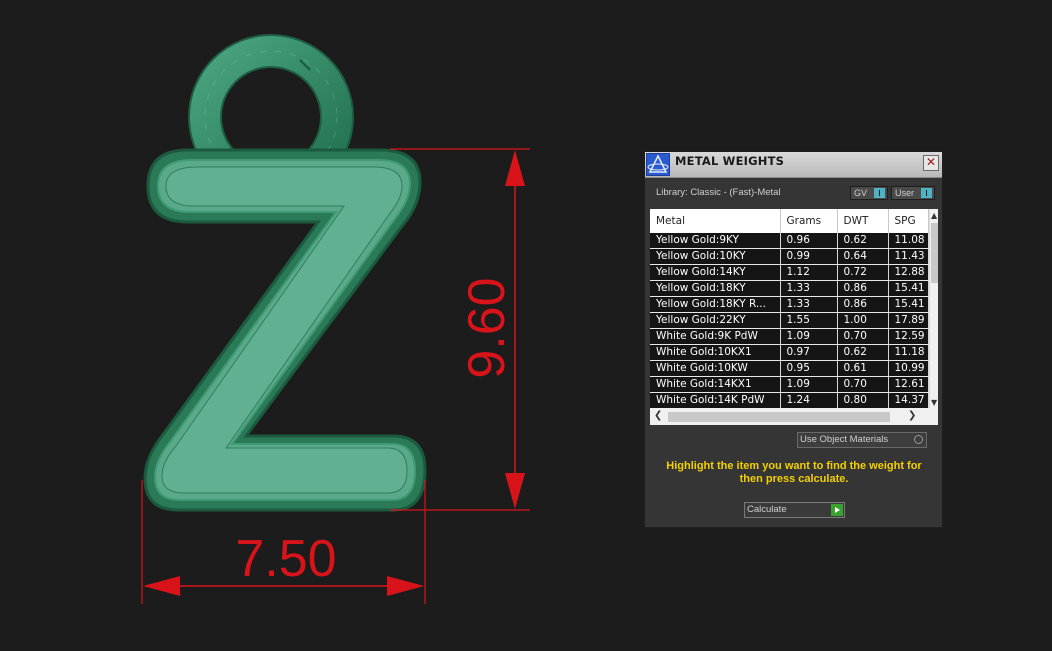  Describe the element at coordinates (908, 400) in the screenshot. I see `table-cell-spg: 14.37` at that location.